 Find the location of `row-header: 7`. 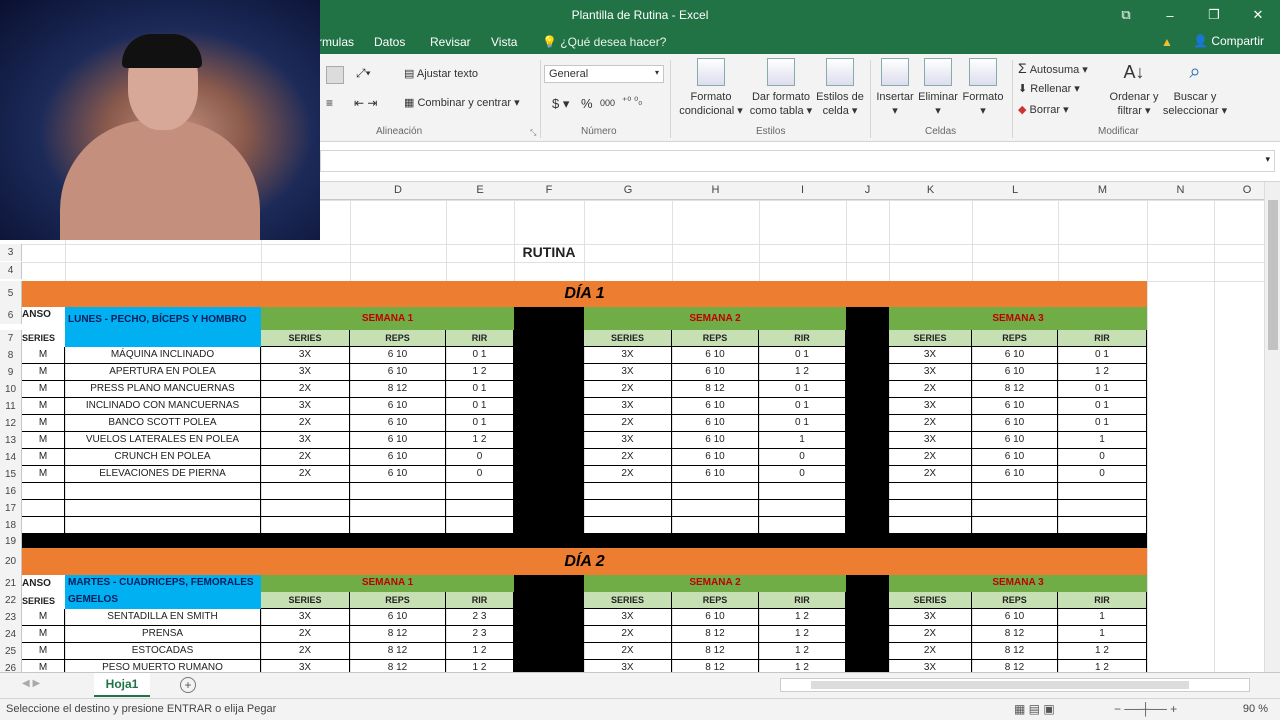

row-header: 7 is located at coordinates (11, 338).